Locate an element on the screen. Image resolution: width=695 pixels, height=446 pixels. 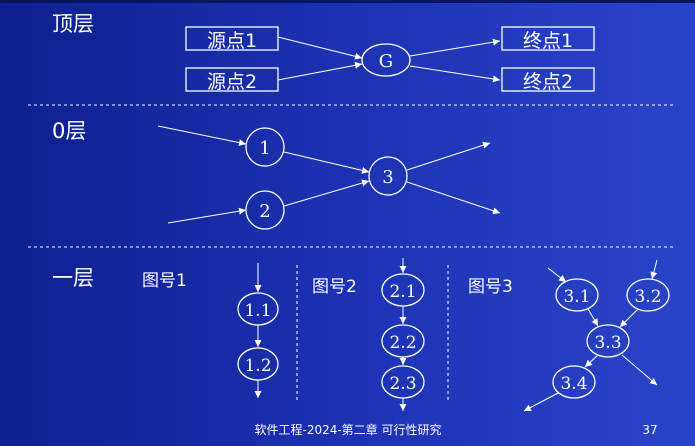
label-node-3-2: 3.2 is located at coordinates (647, 297).